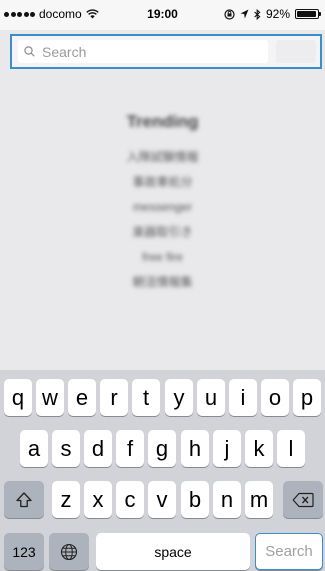 This screenshot has width=325, height=571. Describe the element at coordinates (308, 14) in the screenshot. I see `battery-icon` at that location.